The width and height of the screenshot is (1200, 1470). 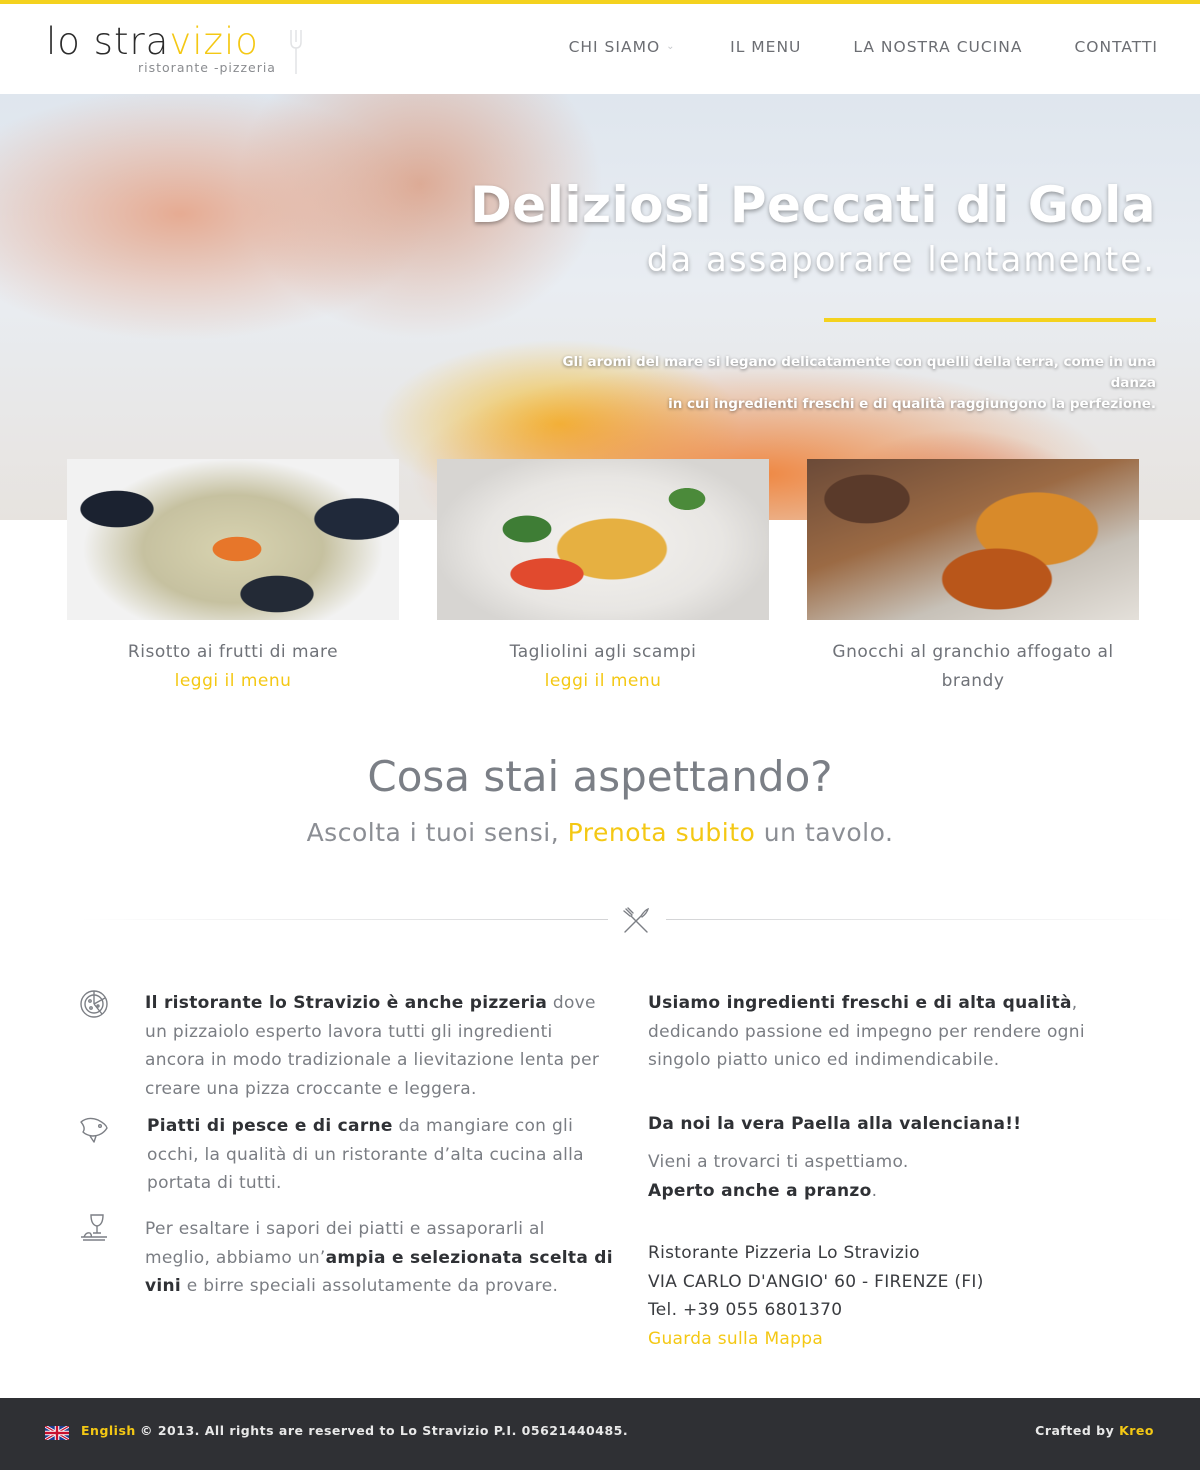 I want to click on nav-la-nostra-cucina: LA NOSTRA CUCINA, so click(x=937, y=47).